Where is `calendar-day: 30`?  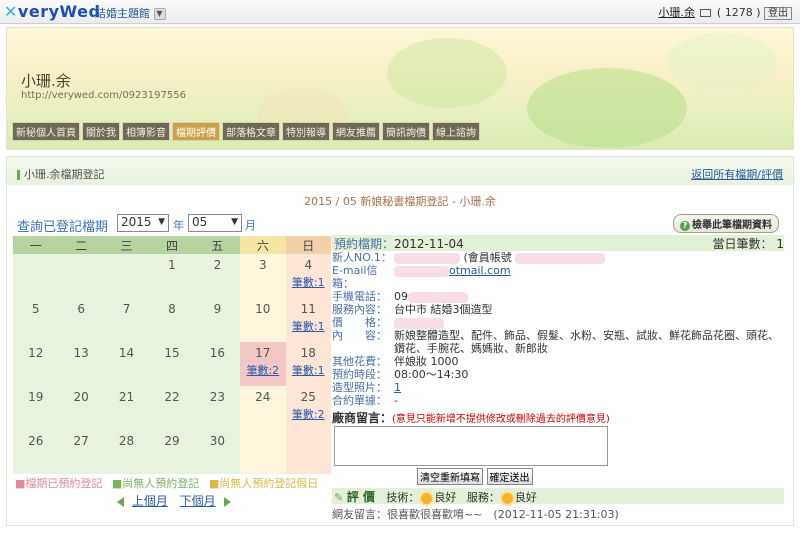
calendar-day: 30 is located at coordinates (217, 452).